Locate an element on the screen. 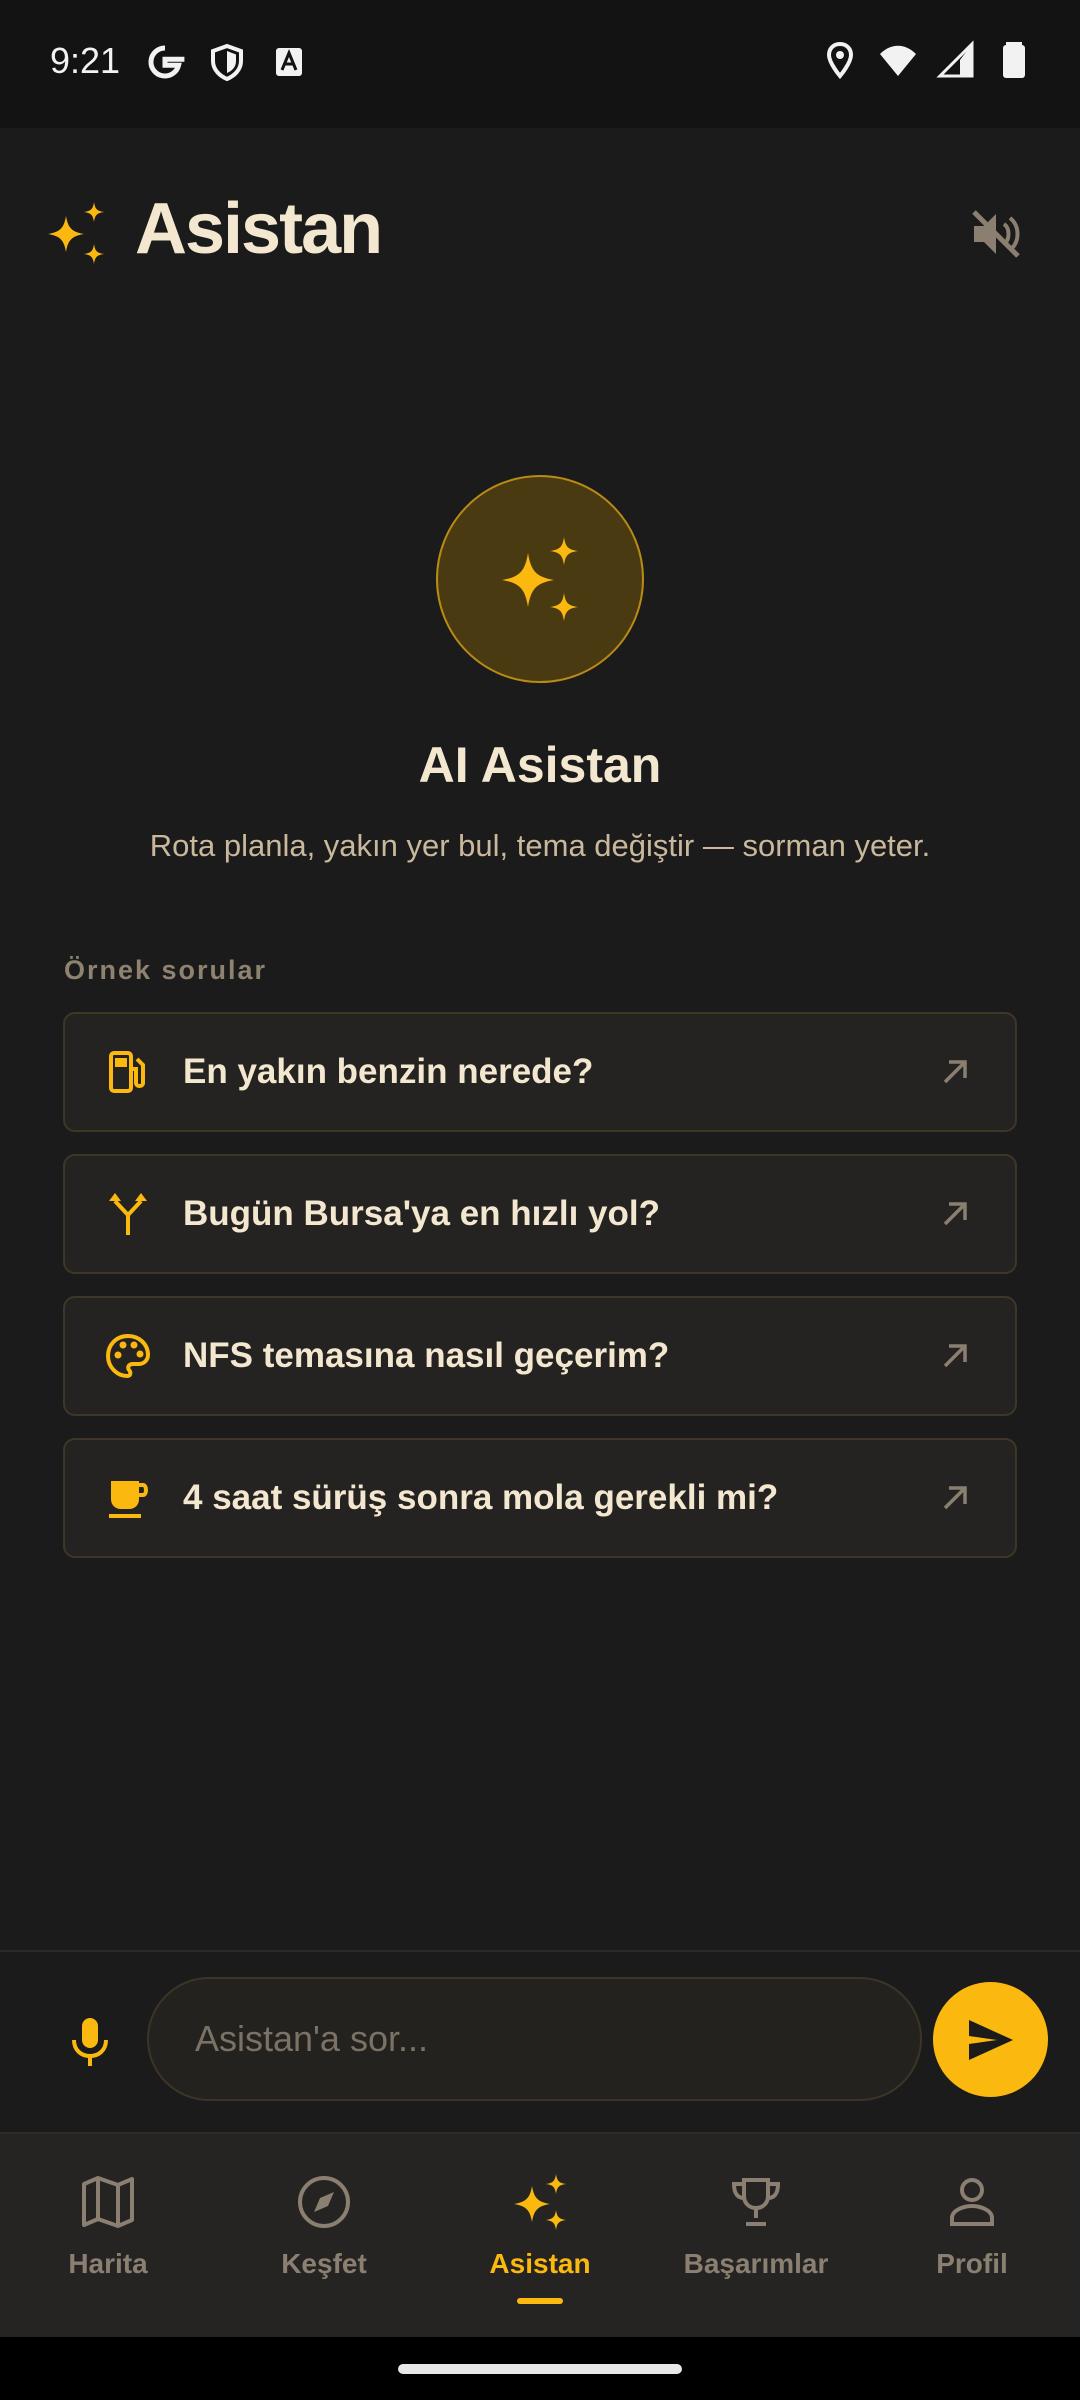 This screenshot has width=1080, height=2400. nav-label: Asistan is located at coordinates (540, 2263).